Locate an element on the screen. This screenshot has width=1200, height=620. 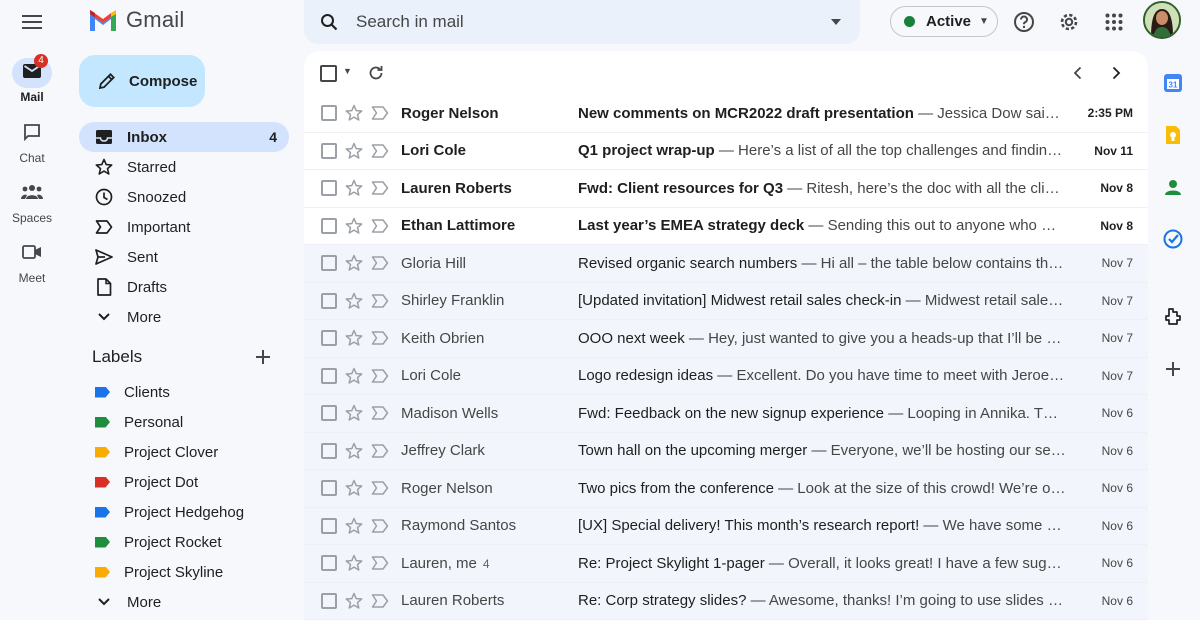
add-icon is located at coordinates (1173, 369).